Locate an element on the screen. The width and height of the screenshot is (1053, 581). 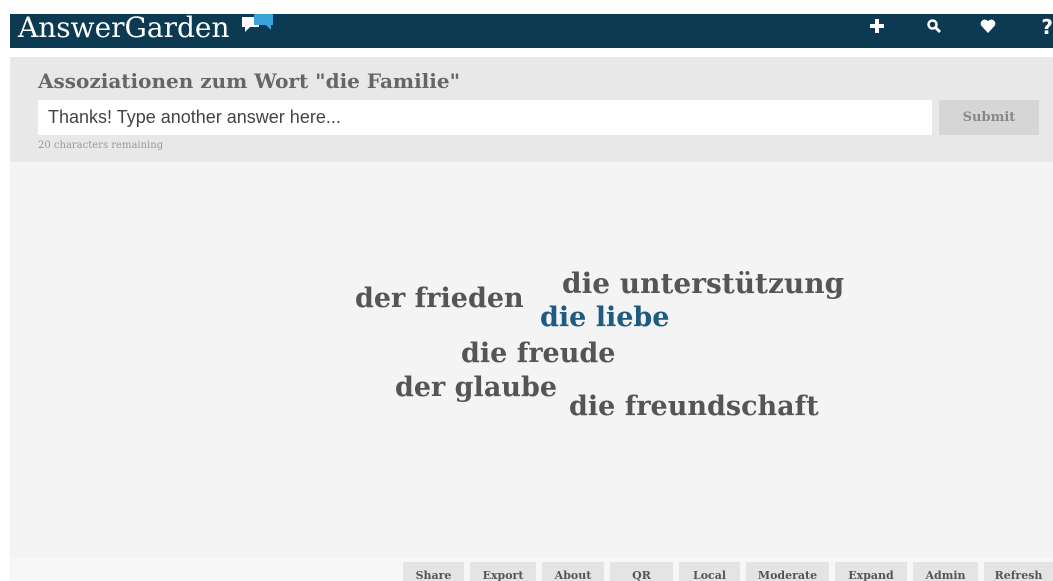
answer-word: die freude is located at coordinates (538, 353).